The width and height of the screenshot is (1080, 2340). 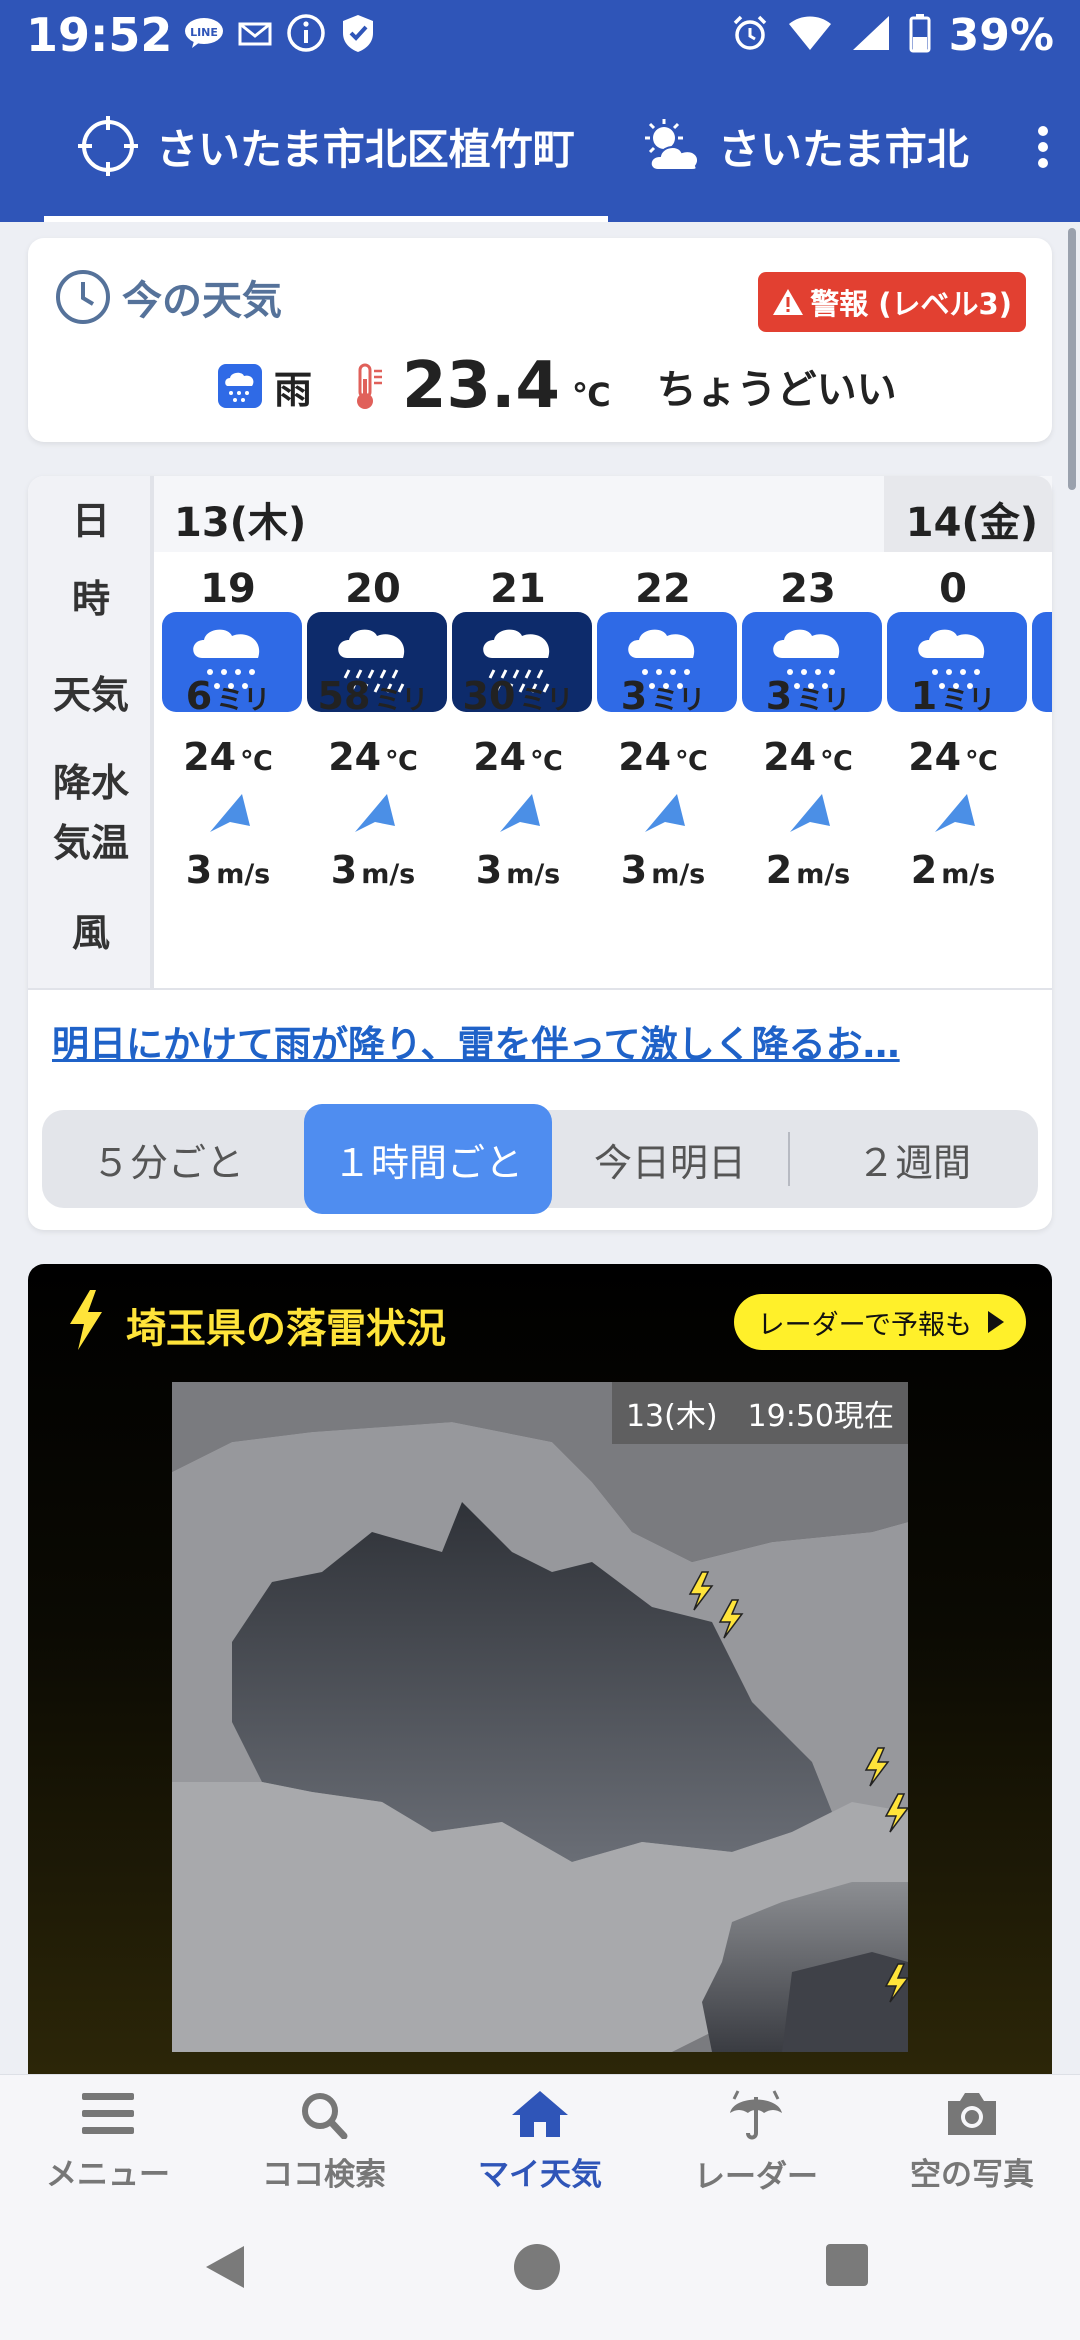 I want to click on back-icon, so click(x=225, y=2269).